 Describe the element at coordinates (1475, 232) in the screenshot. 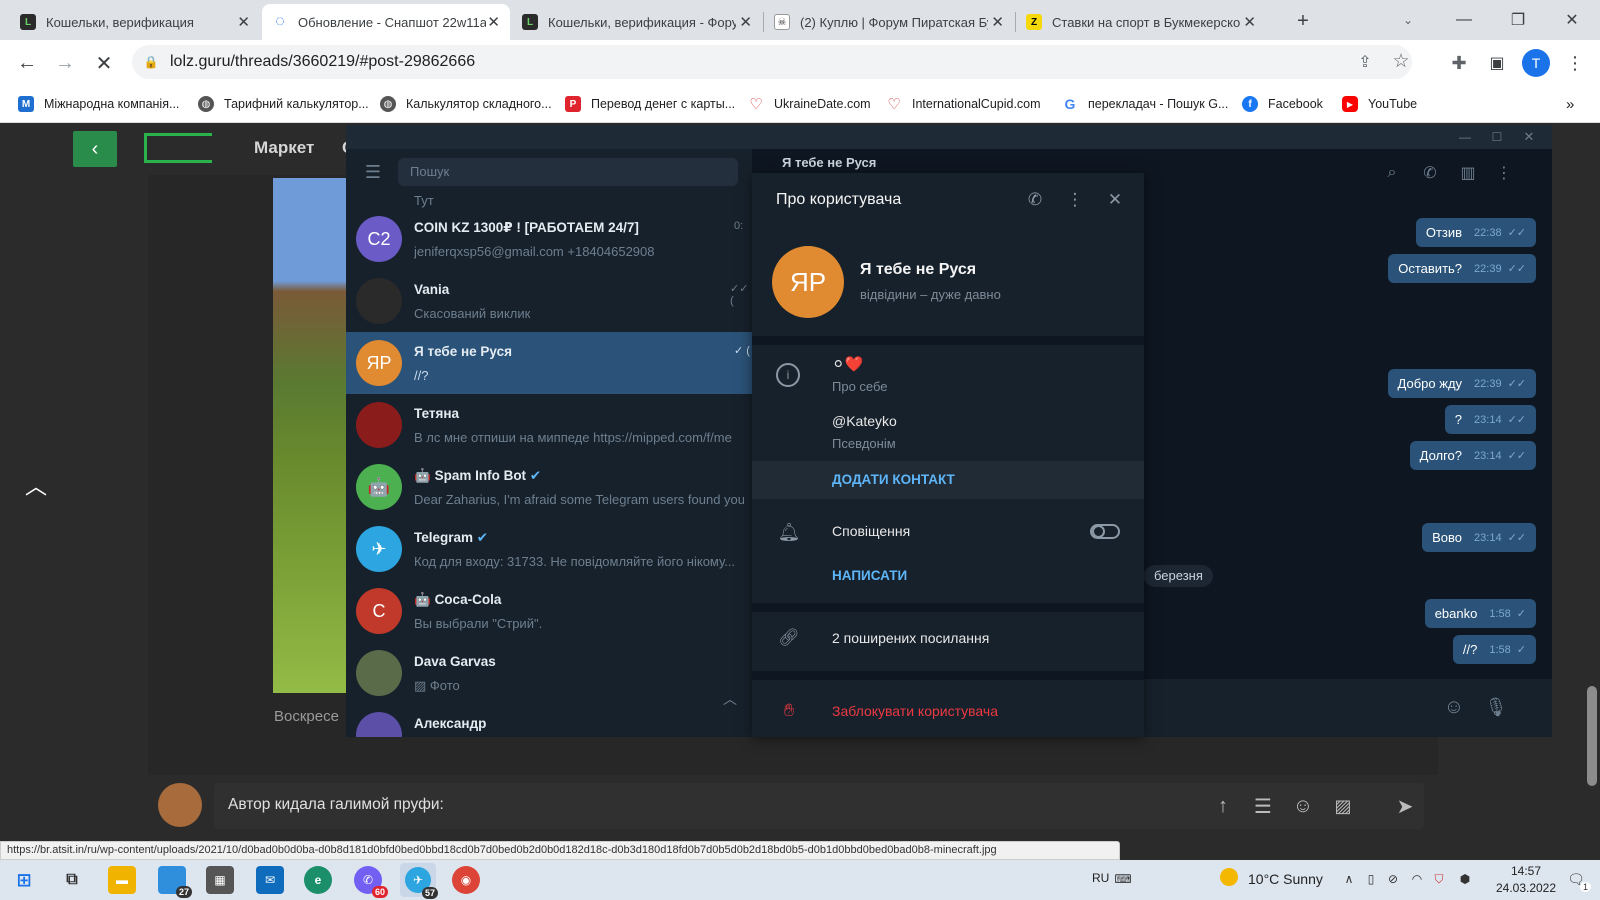

I see `message-bubble: Отзив 22:38 ✓✓` at that location.